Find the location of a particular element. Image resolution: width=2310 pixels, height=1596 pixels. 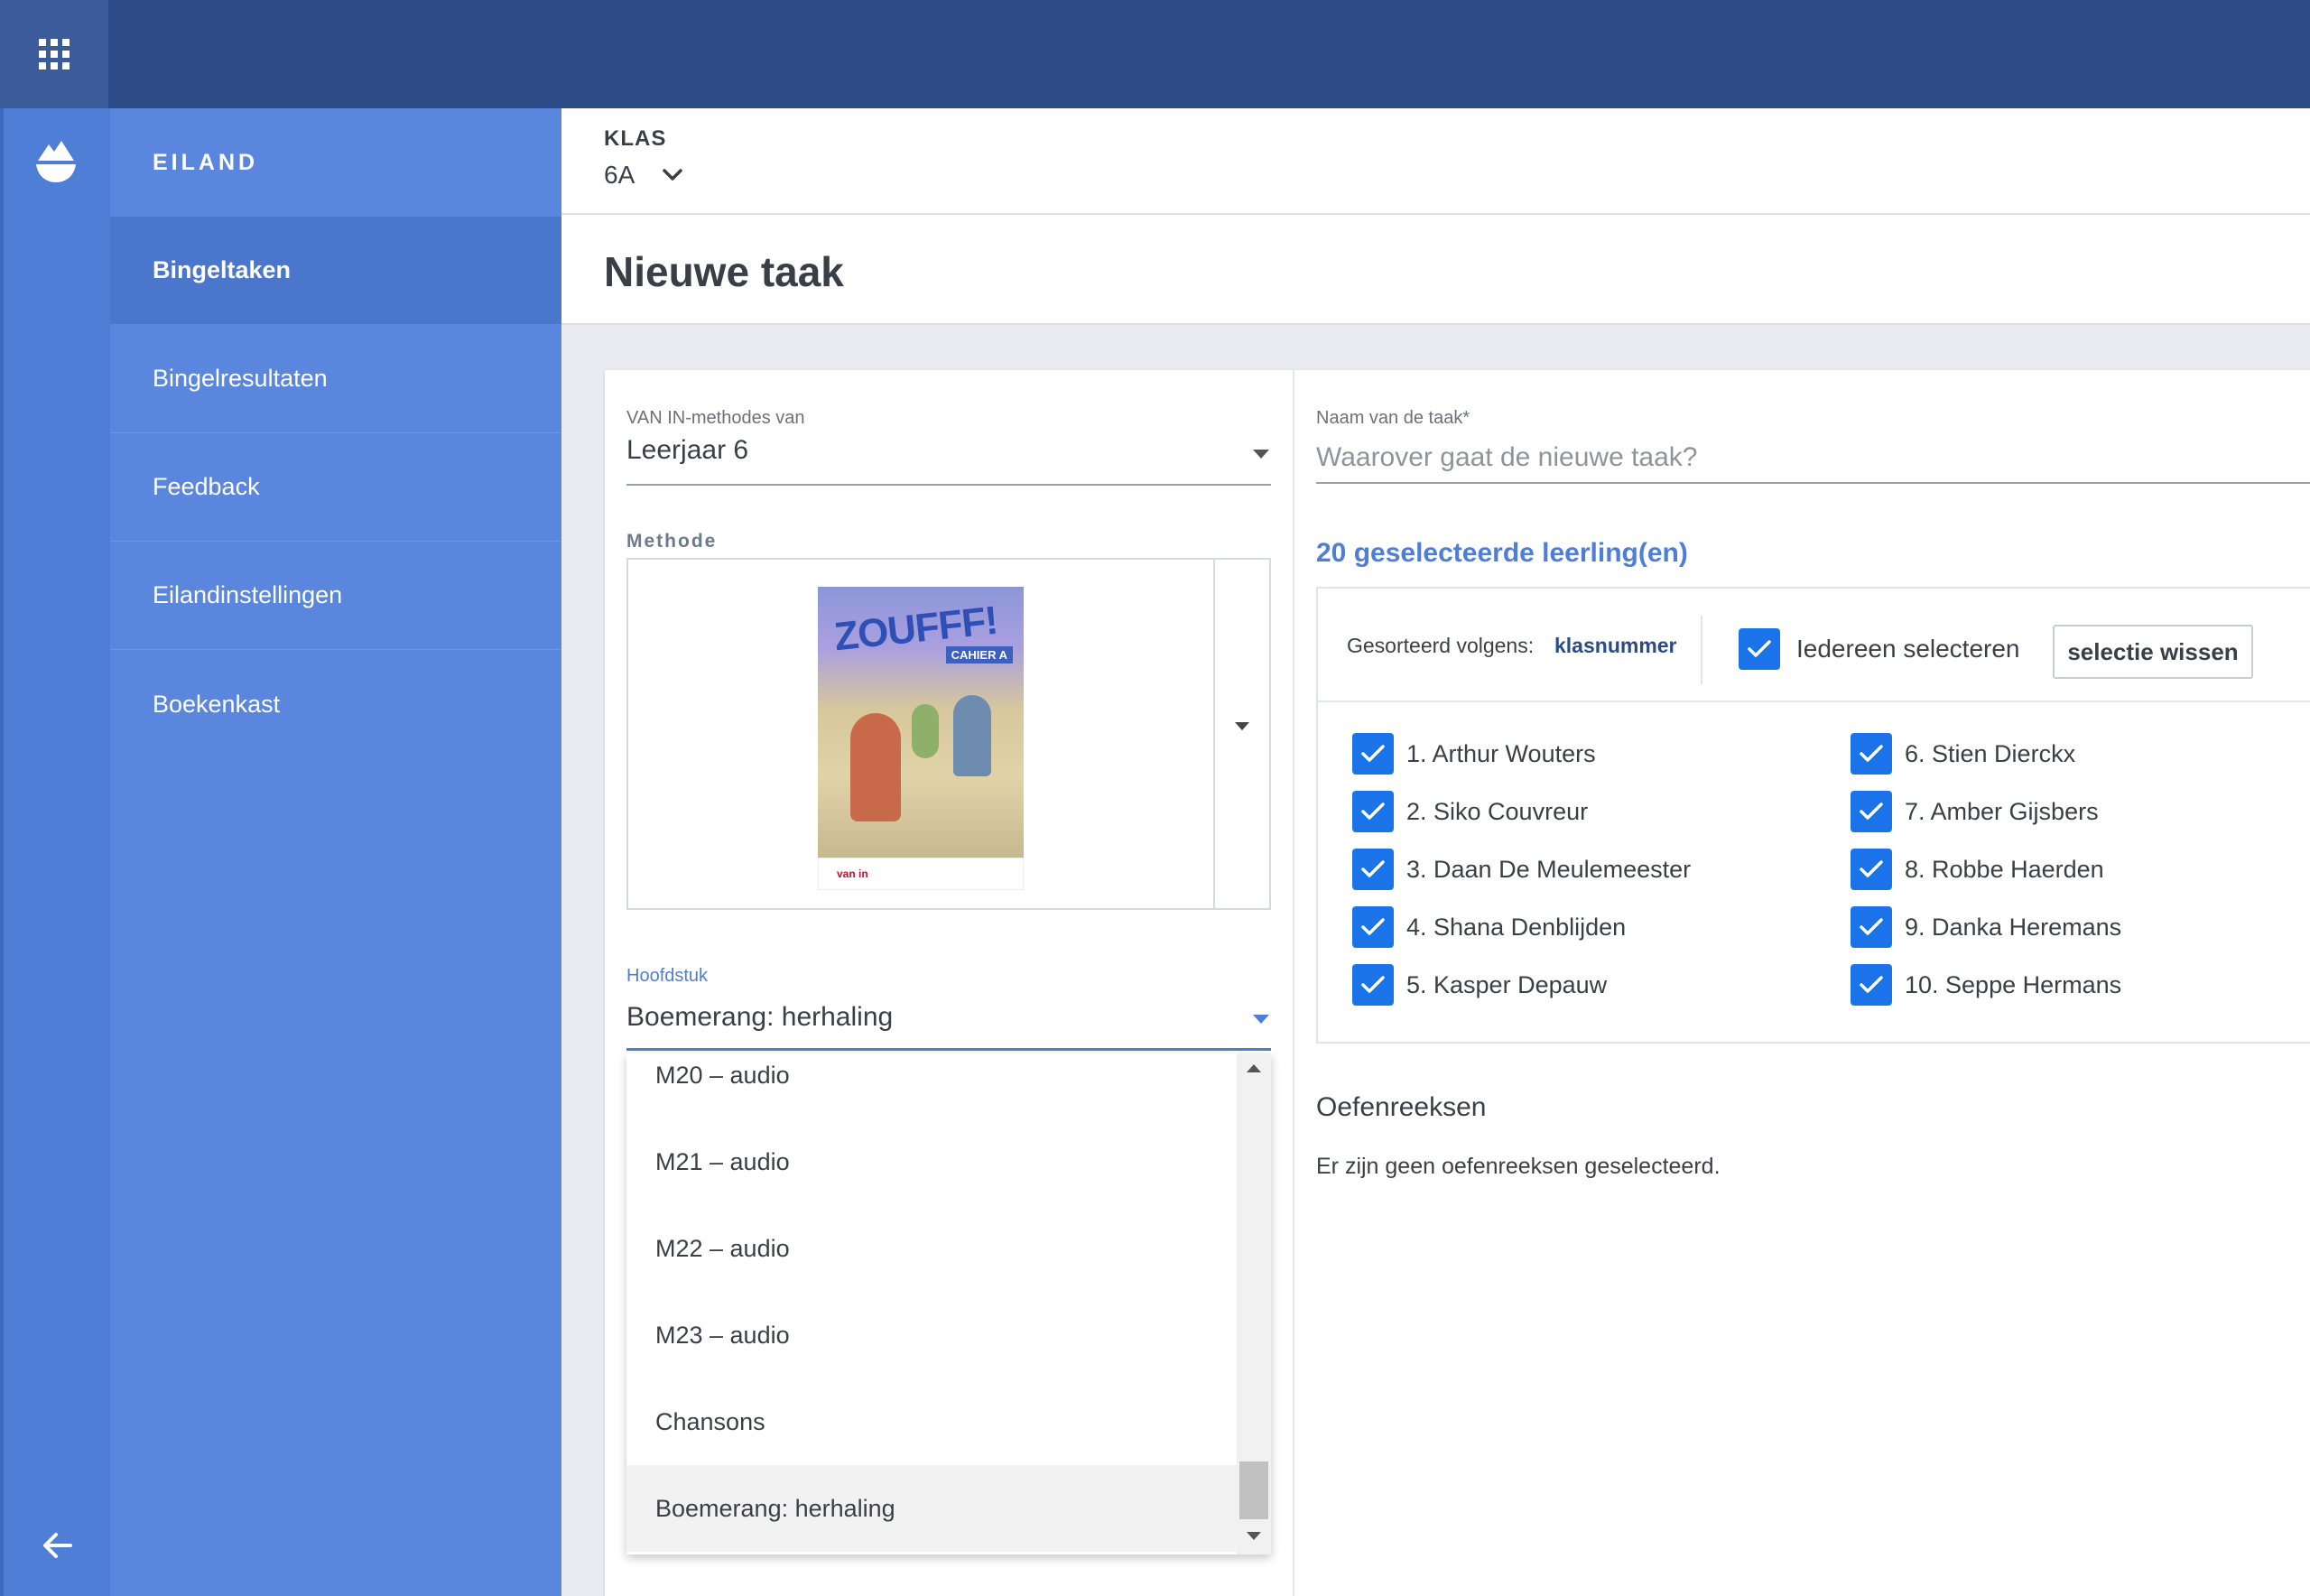

student-name: 2. Siko Couvreur is located at coordinates (1497, 811).